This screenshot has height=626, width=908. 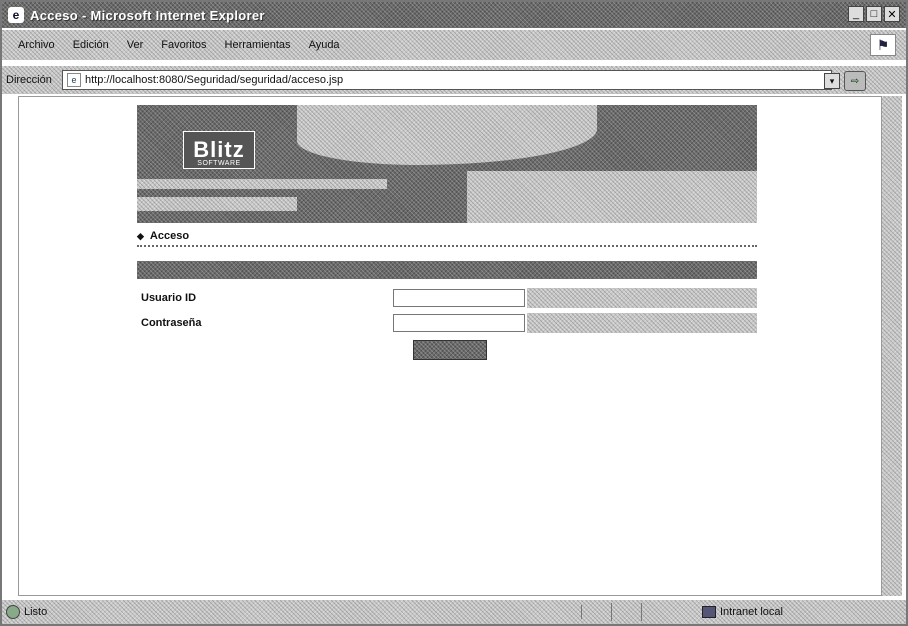 What do you see at coordinates (447, 246) in the screenshot?
I see `nav-divider` at bounding box center [447, 246].